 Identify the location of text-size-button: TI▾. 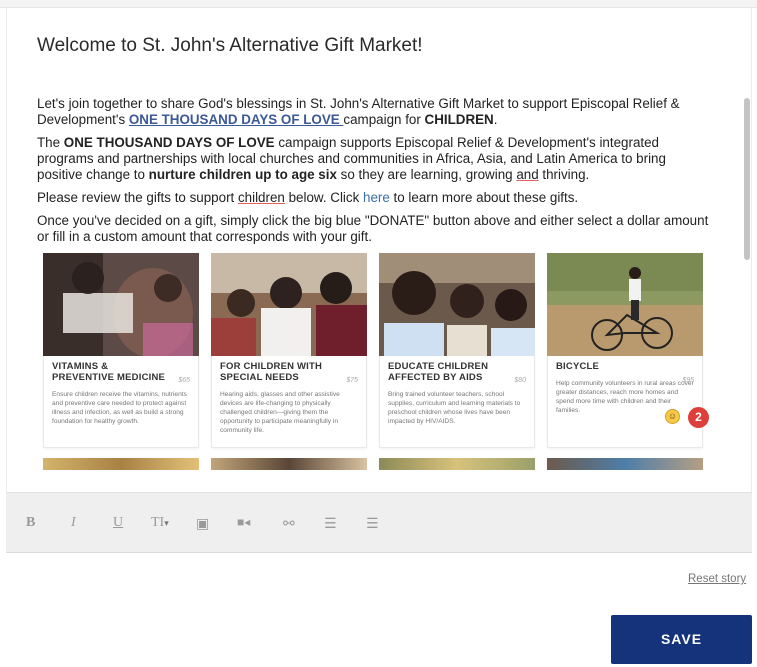
(160, 523).